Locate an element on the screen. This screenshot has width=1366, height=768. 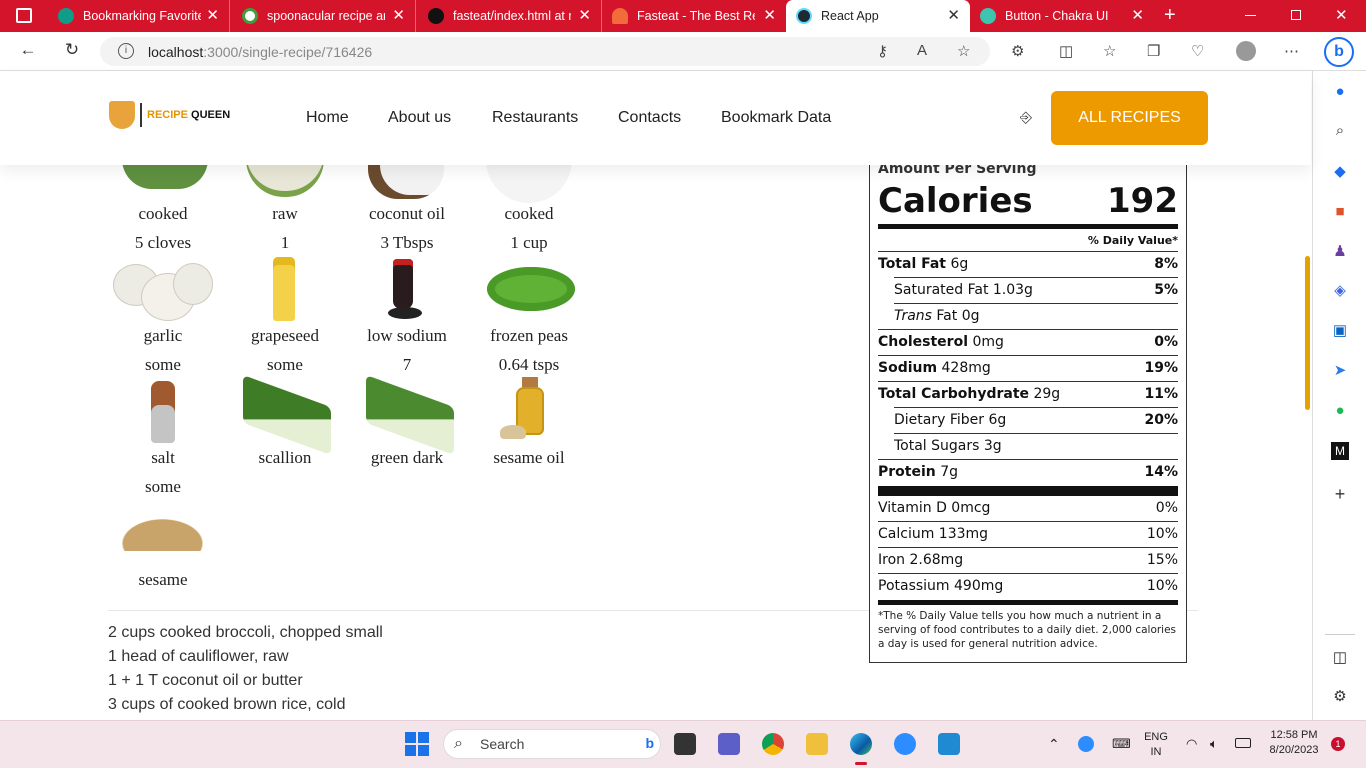
close-window-icon: ✕ is located at coordinates (1341, 15).